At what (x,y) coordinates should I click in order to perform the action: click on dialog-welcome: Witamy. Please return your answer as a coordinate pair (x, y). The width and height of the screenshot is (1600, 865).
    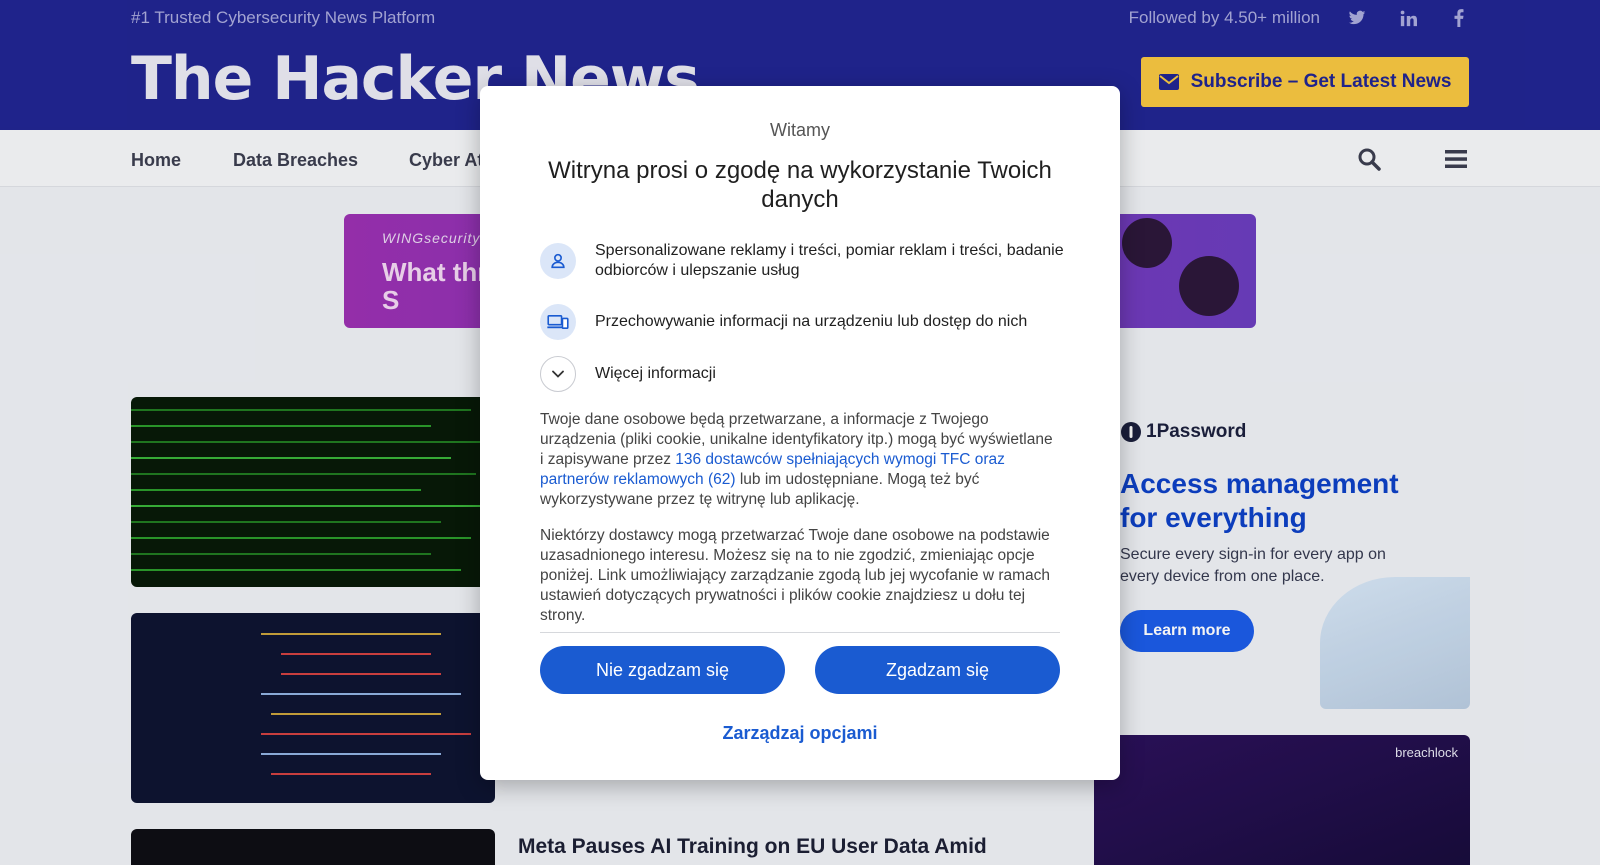
    Looking at the image, I should click on (800, 130).